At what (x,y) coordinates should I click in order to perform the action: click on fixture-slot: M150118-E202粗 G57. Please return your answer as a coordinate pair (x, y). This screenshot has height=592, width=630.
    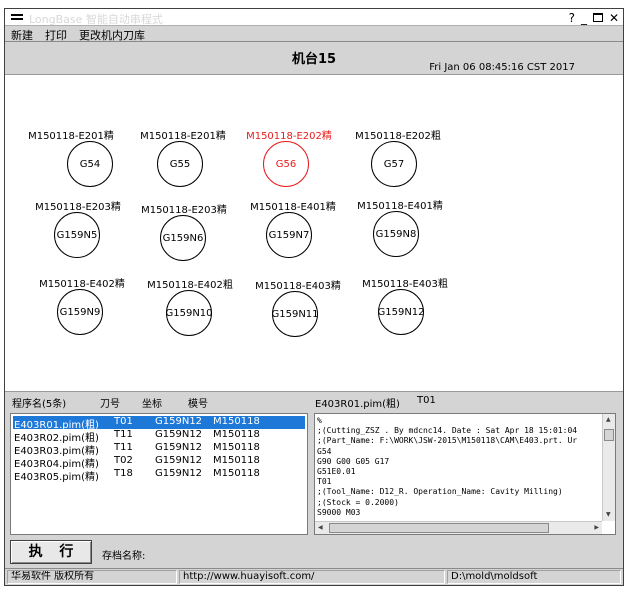
    Looking at the image, I should click on (398, 167).